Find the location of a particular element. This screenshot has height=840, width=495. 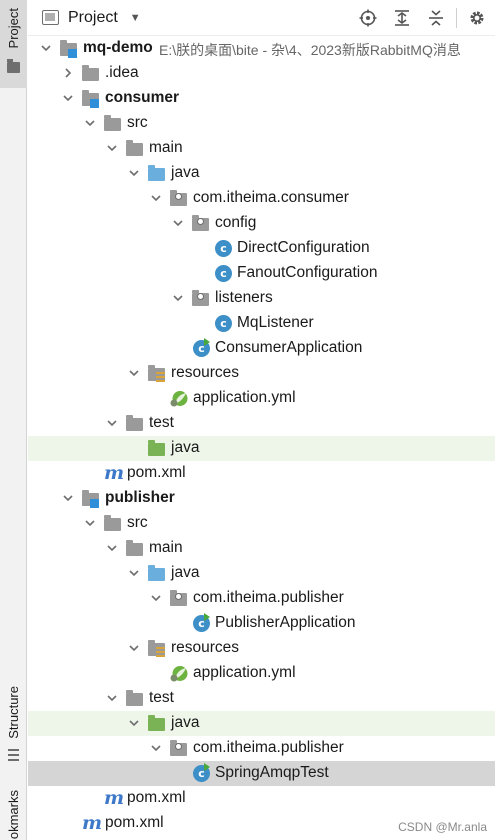

tree-node-label: publisher is located at coordinates (140, 497).